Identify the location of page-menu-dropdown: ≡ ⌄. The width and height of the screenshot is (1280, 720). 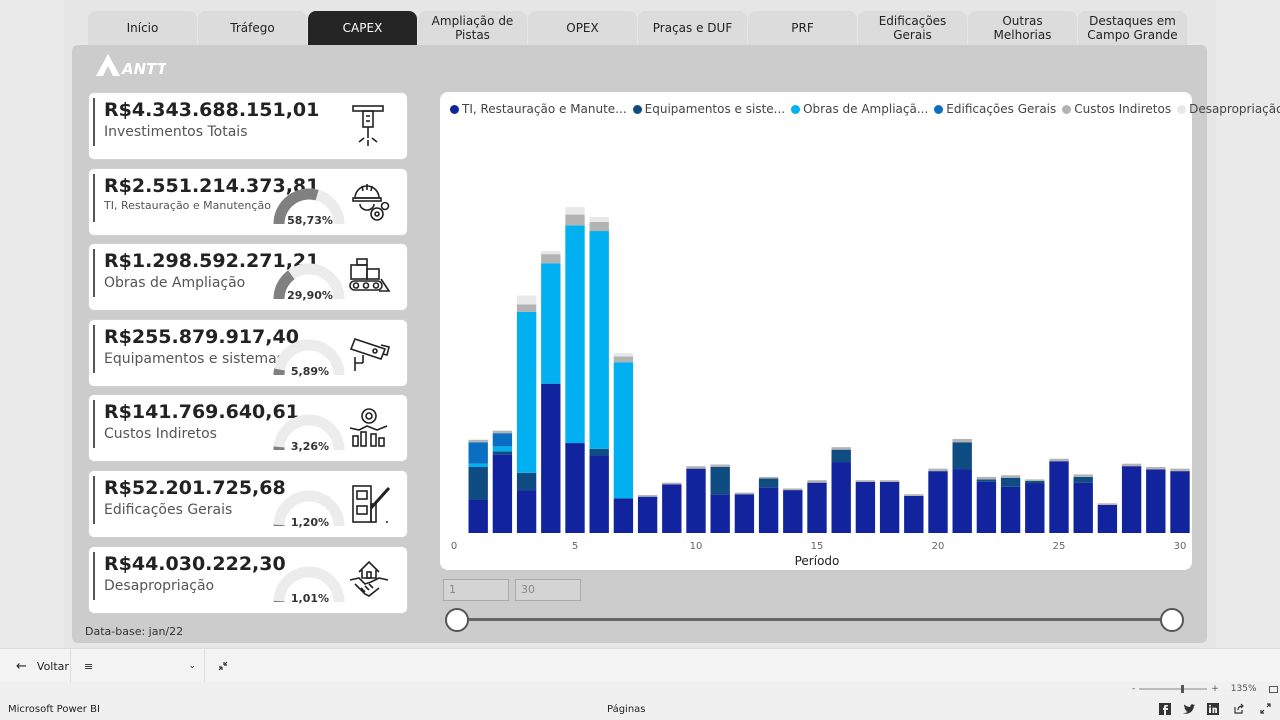
(140, 666).